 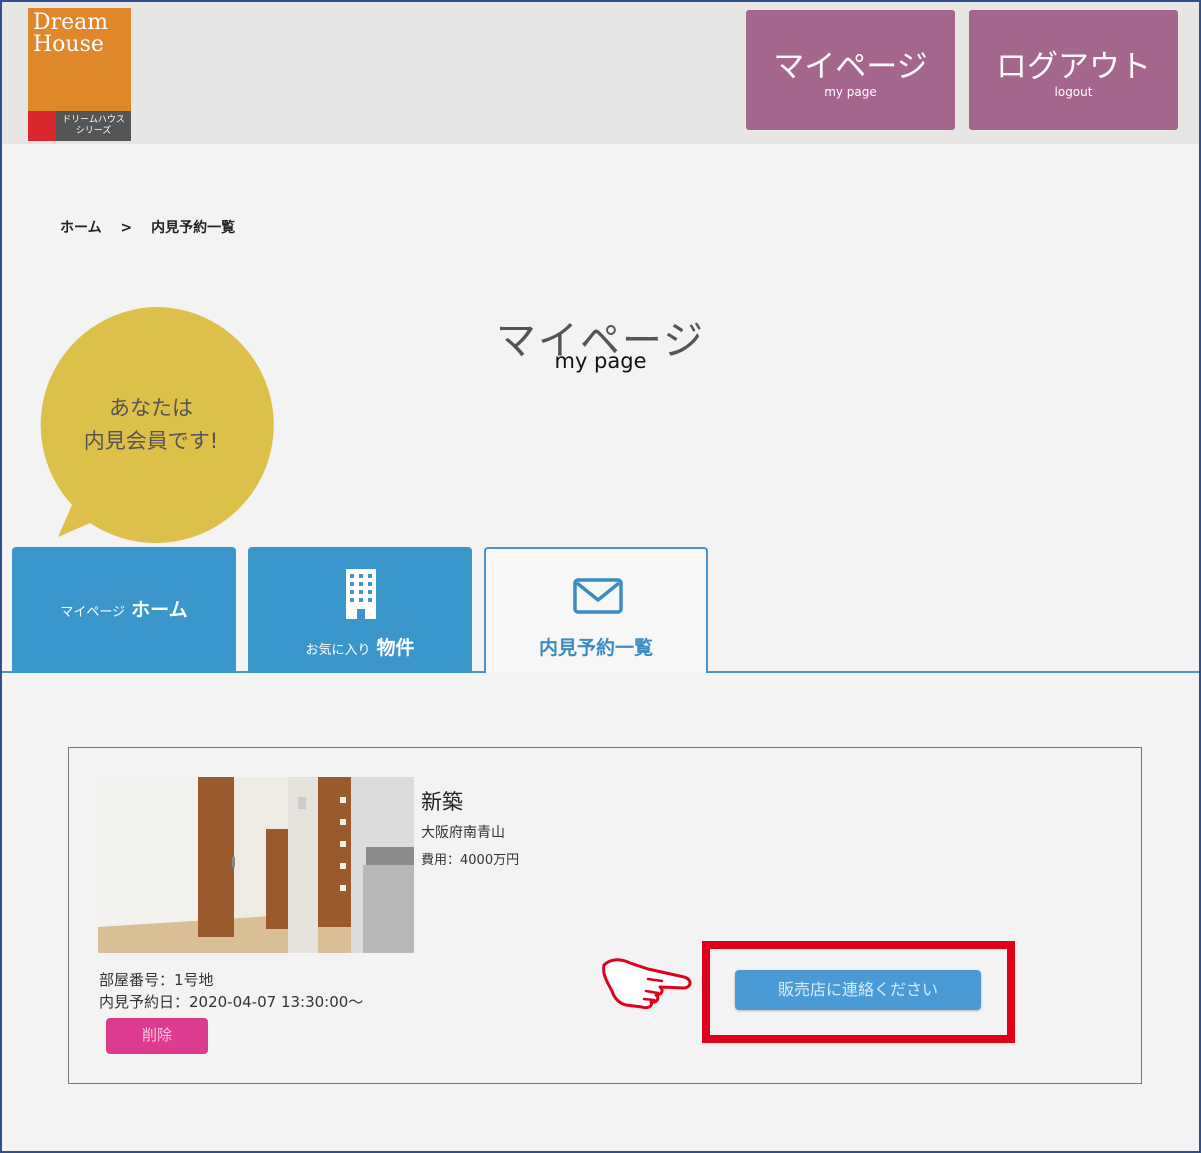 I want to click on tab-favorites: お気に入り 物件, so click(x=360, y=610).